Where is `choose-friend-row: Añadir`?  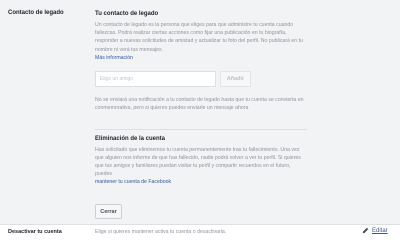
choose-friend-row: Añadir is located at coordinates (173, 79).